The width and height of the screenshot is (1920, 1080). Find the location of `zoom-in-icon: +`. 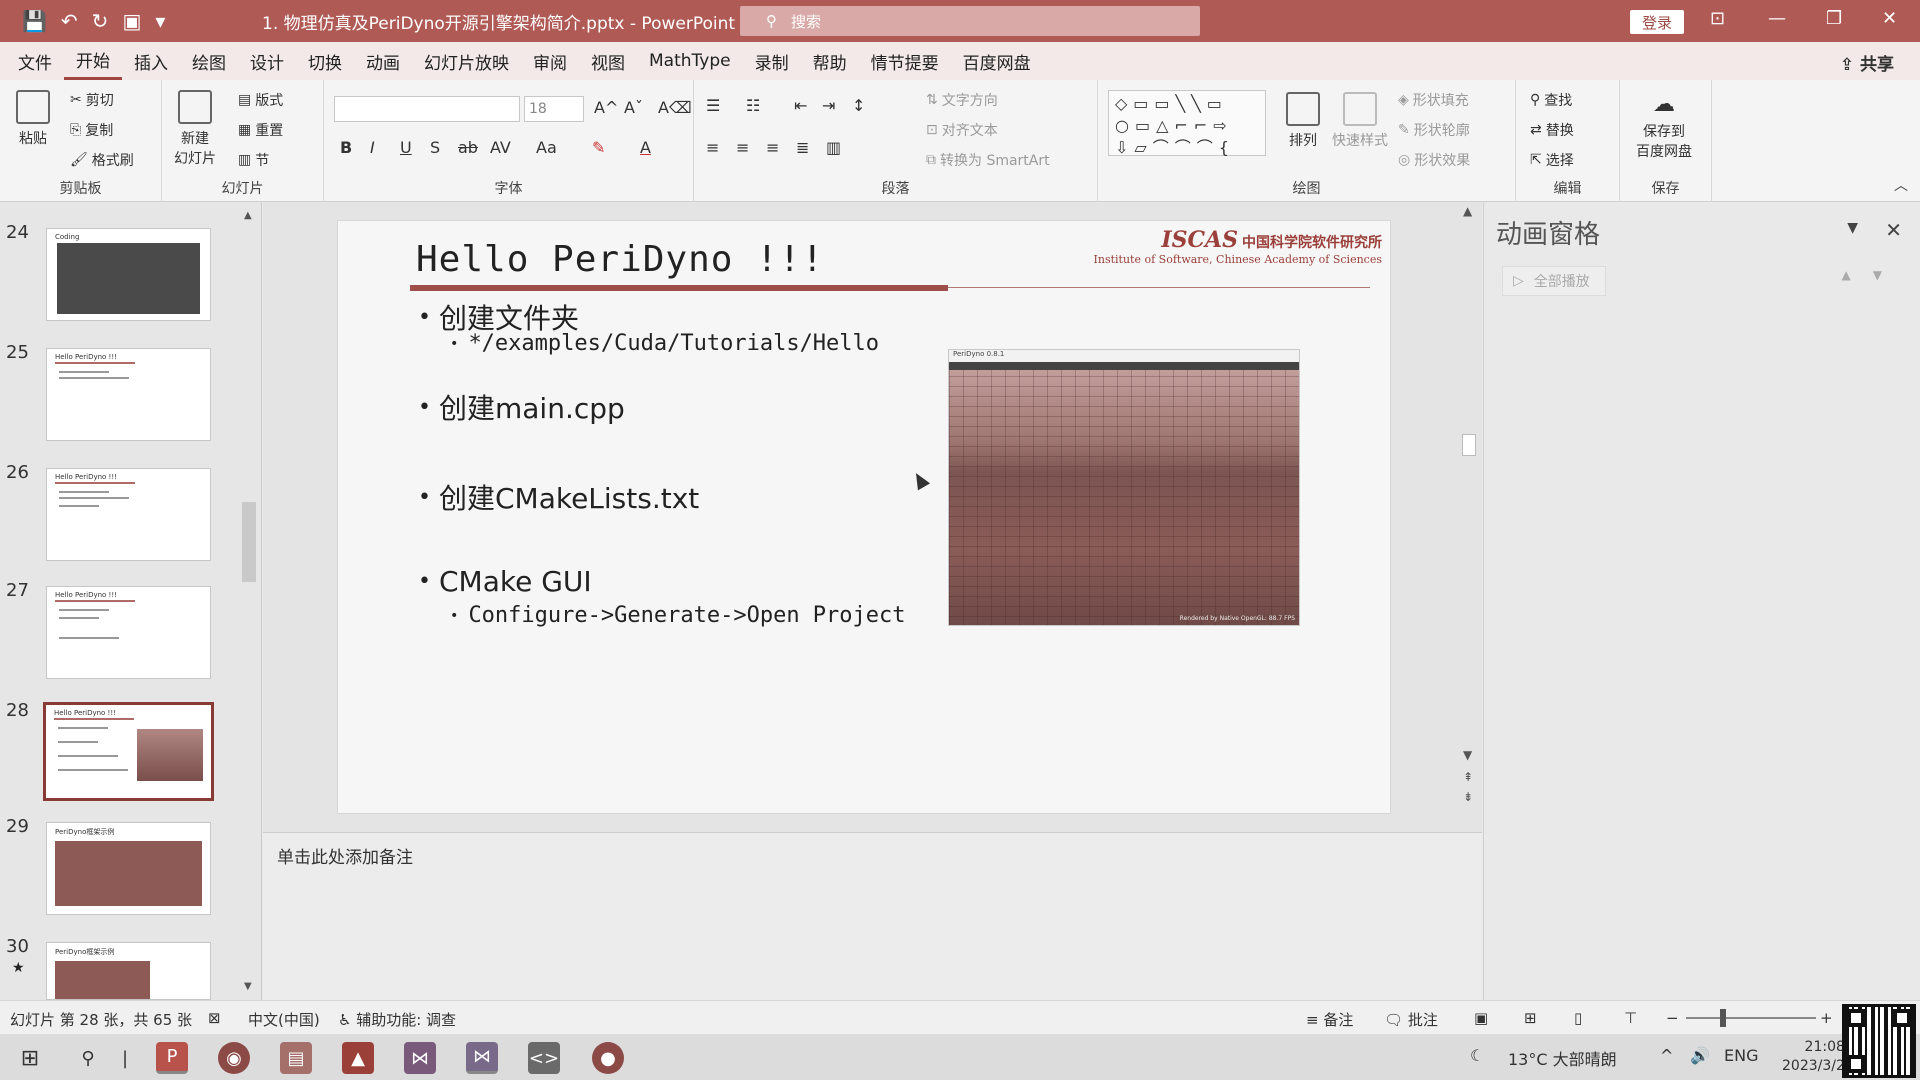

zoom-in-icon: + is located at coordinates (1826, 1018).